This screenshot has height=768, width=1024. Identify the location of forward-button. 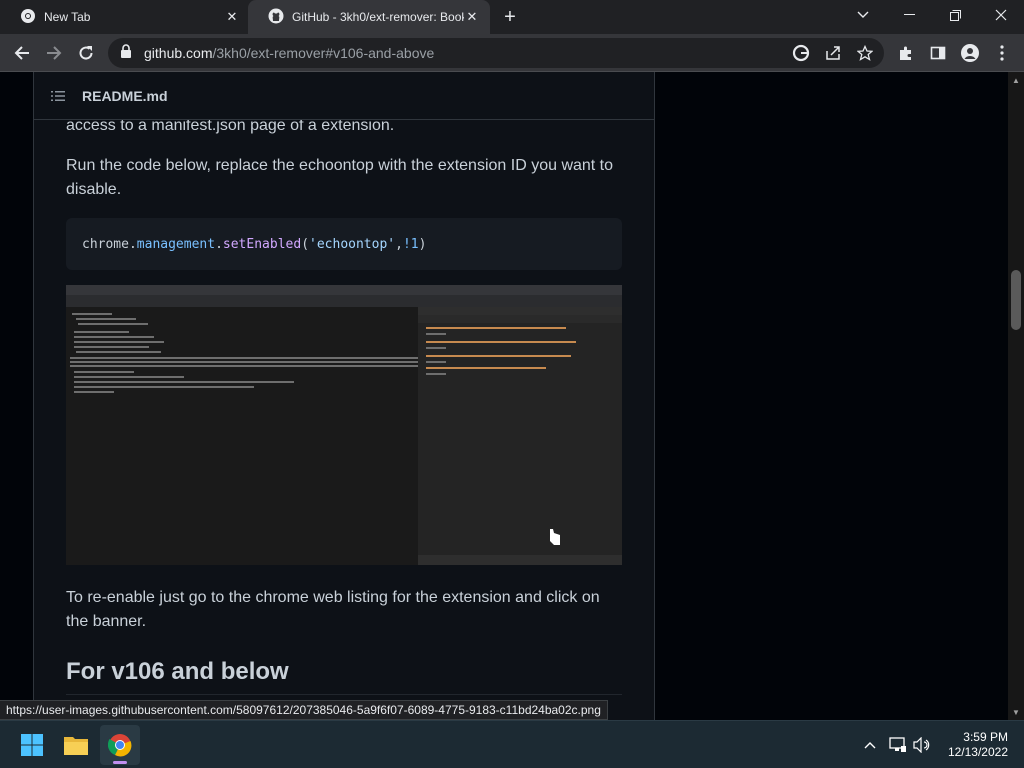
(54, 53).